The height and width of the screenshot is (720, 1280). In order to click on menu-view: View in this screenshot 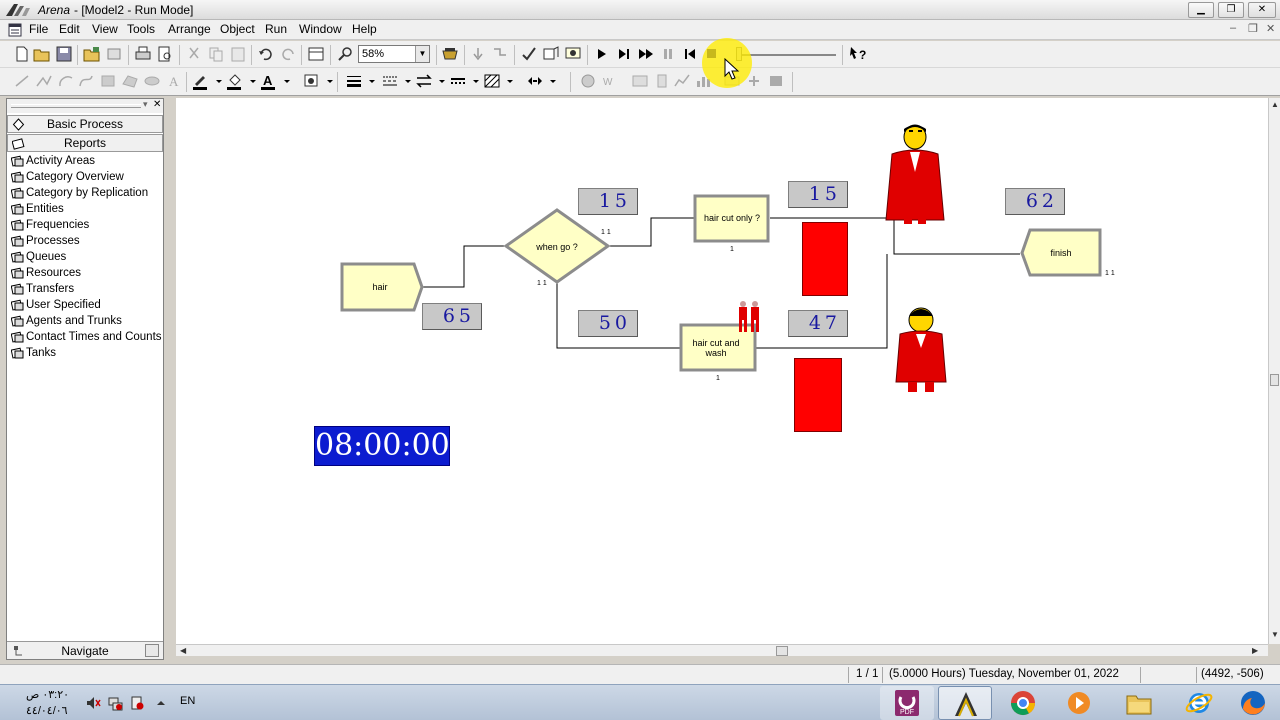, I will do `click(105, 29)`.